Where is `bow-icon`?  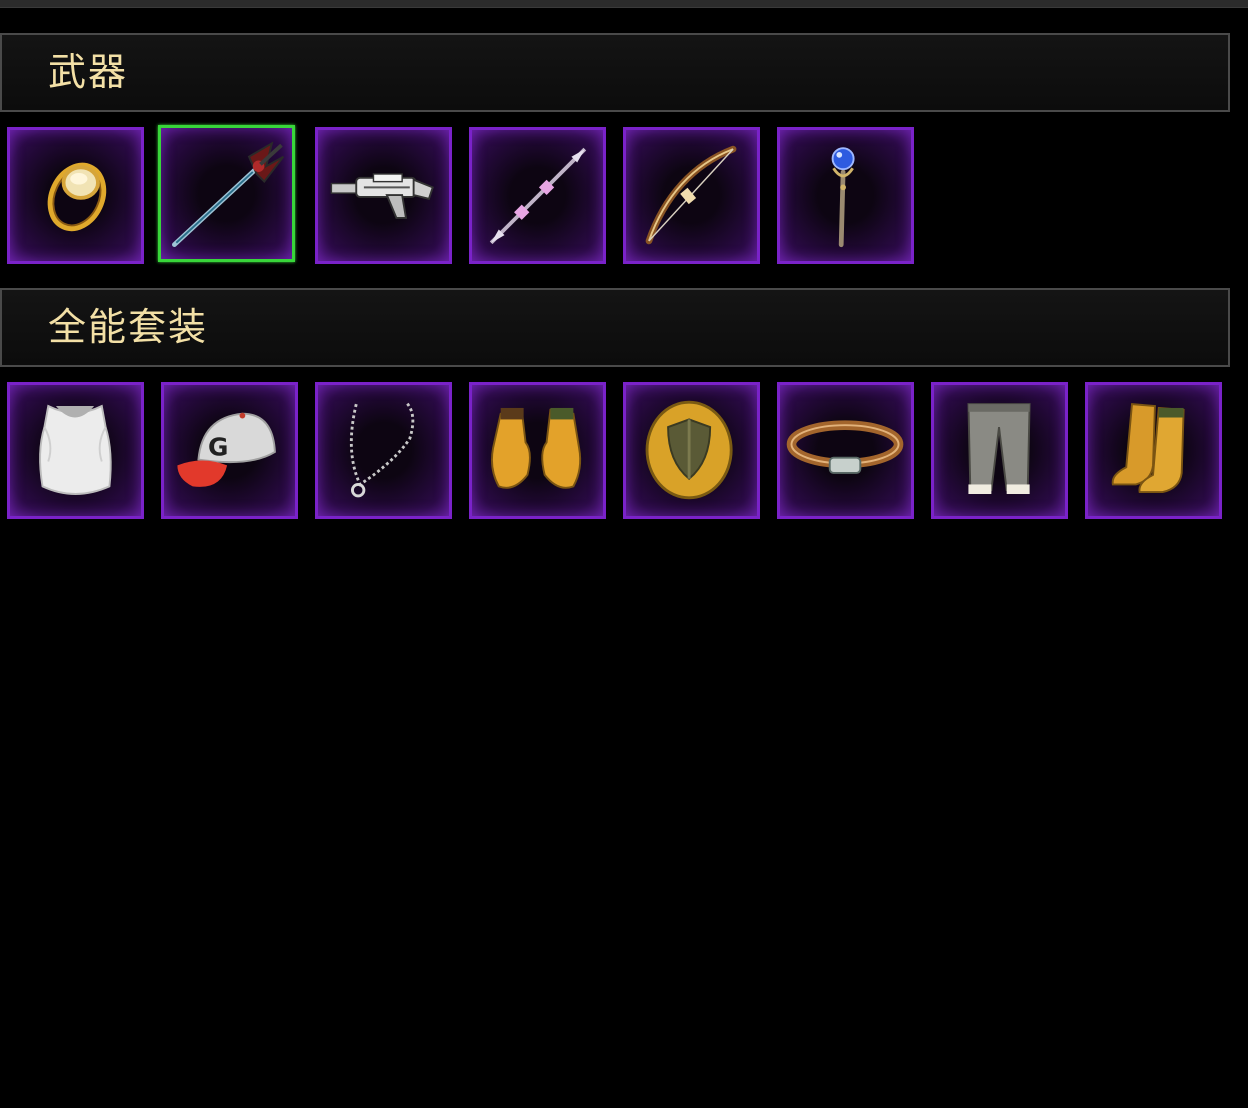
bow-icon is located at coordinates (691, 195).